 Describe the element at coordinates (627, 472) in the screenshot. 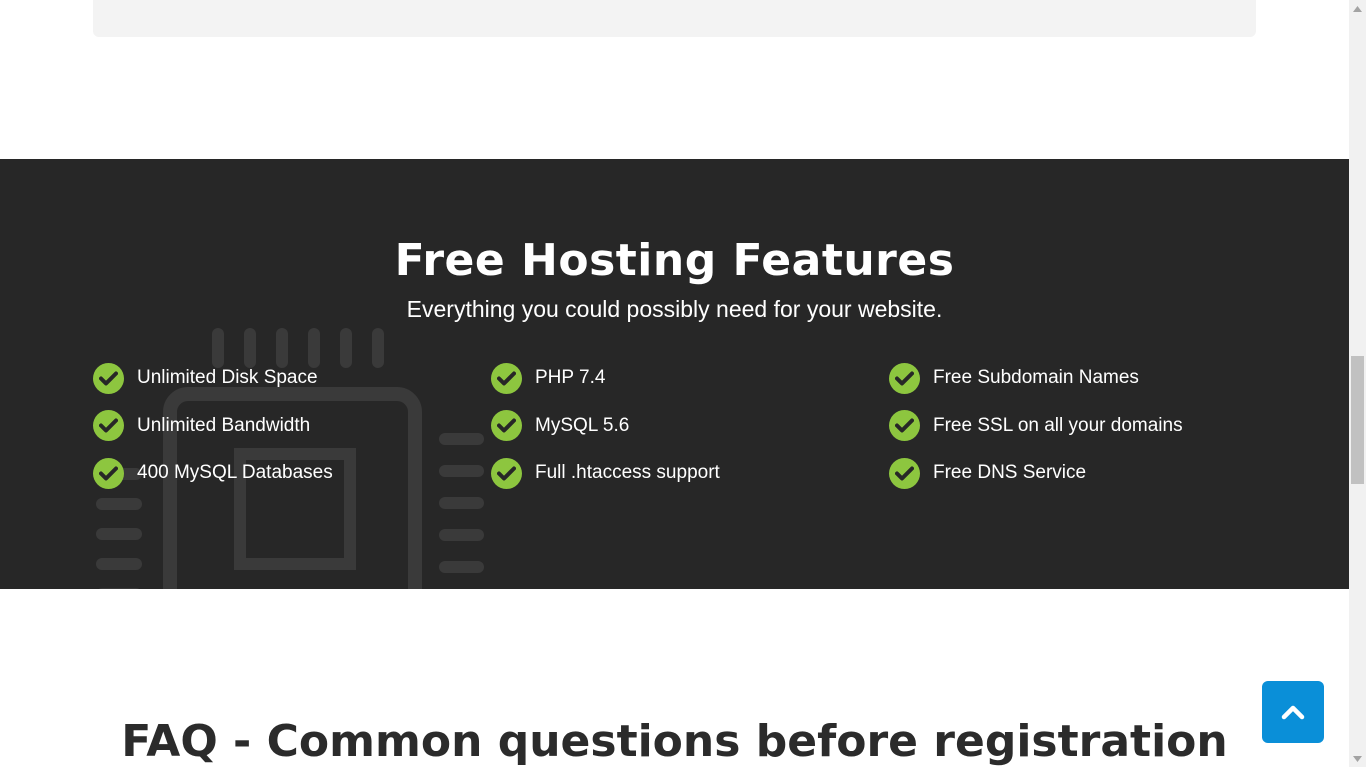

I see `feature-label: Full .htaccess support` at that location.